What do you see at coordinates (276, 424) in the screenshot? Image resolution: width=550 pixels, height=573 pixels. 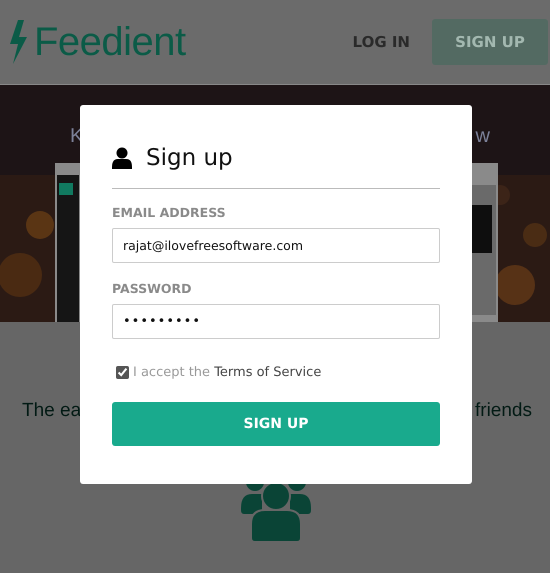 I see `signup-submit-button: SIGN UP` at bounding box center [276, 424].